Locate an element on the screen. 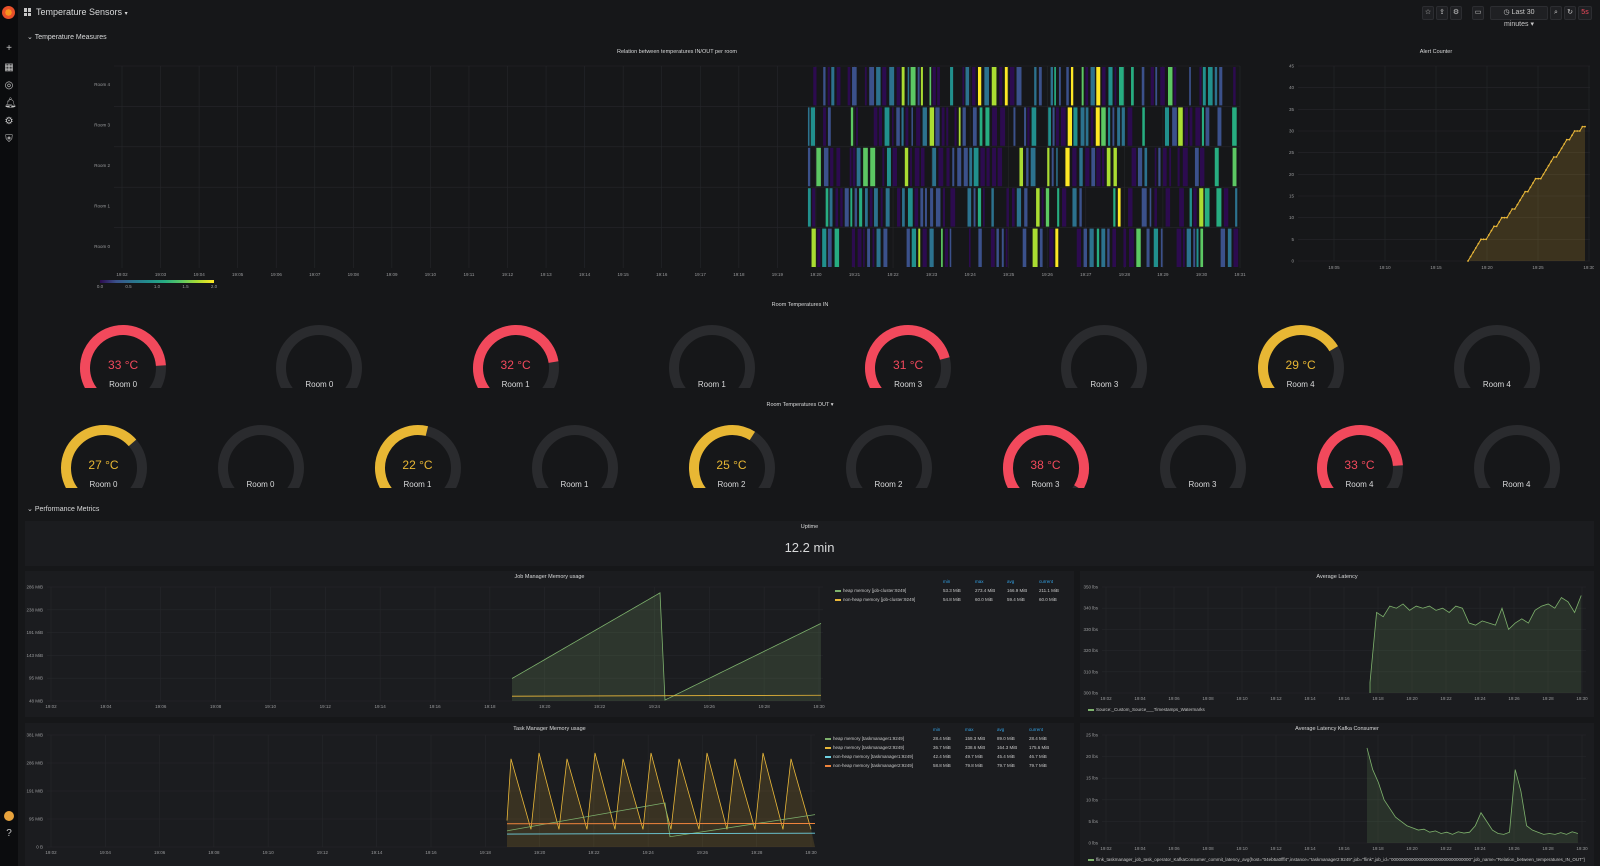 This screenshot has width=1600, height=866. jobmem-x-label: 19:18 is located at coordinates (490, 706).